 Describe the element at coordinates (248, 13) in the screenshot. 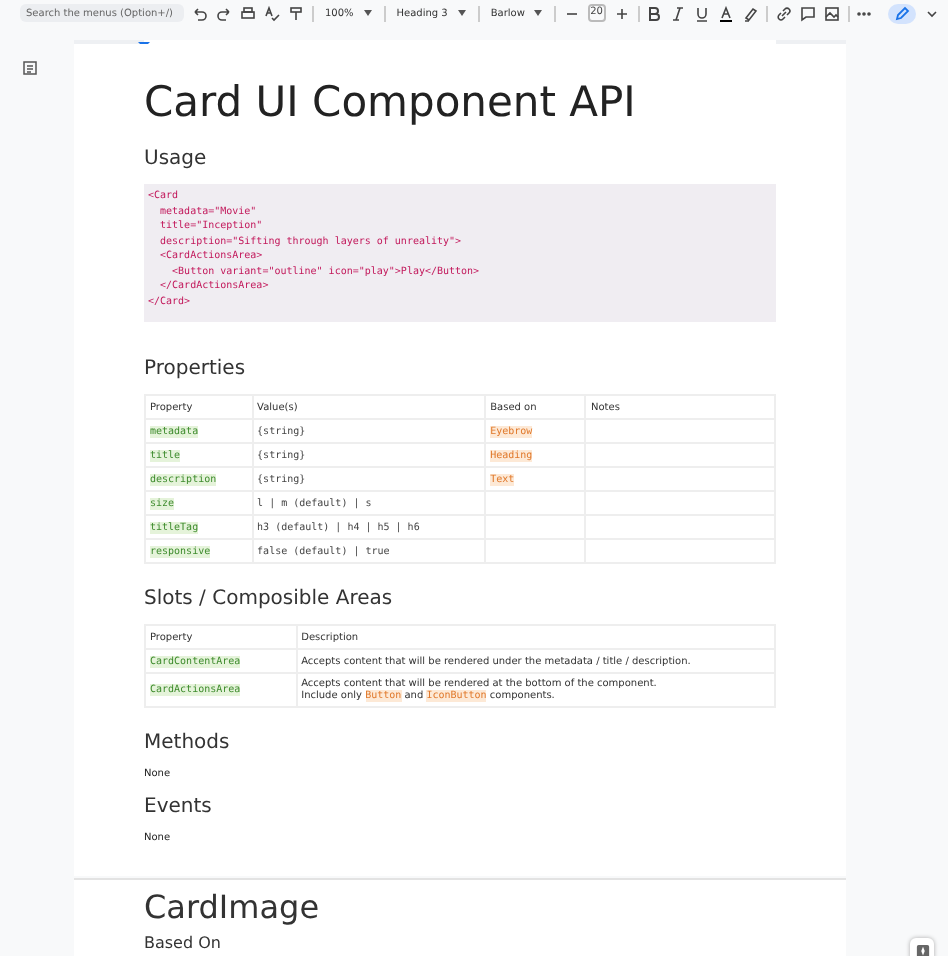

I see `print-icon` at that location.